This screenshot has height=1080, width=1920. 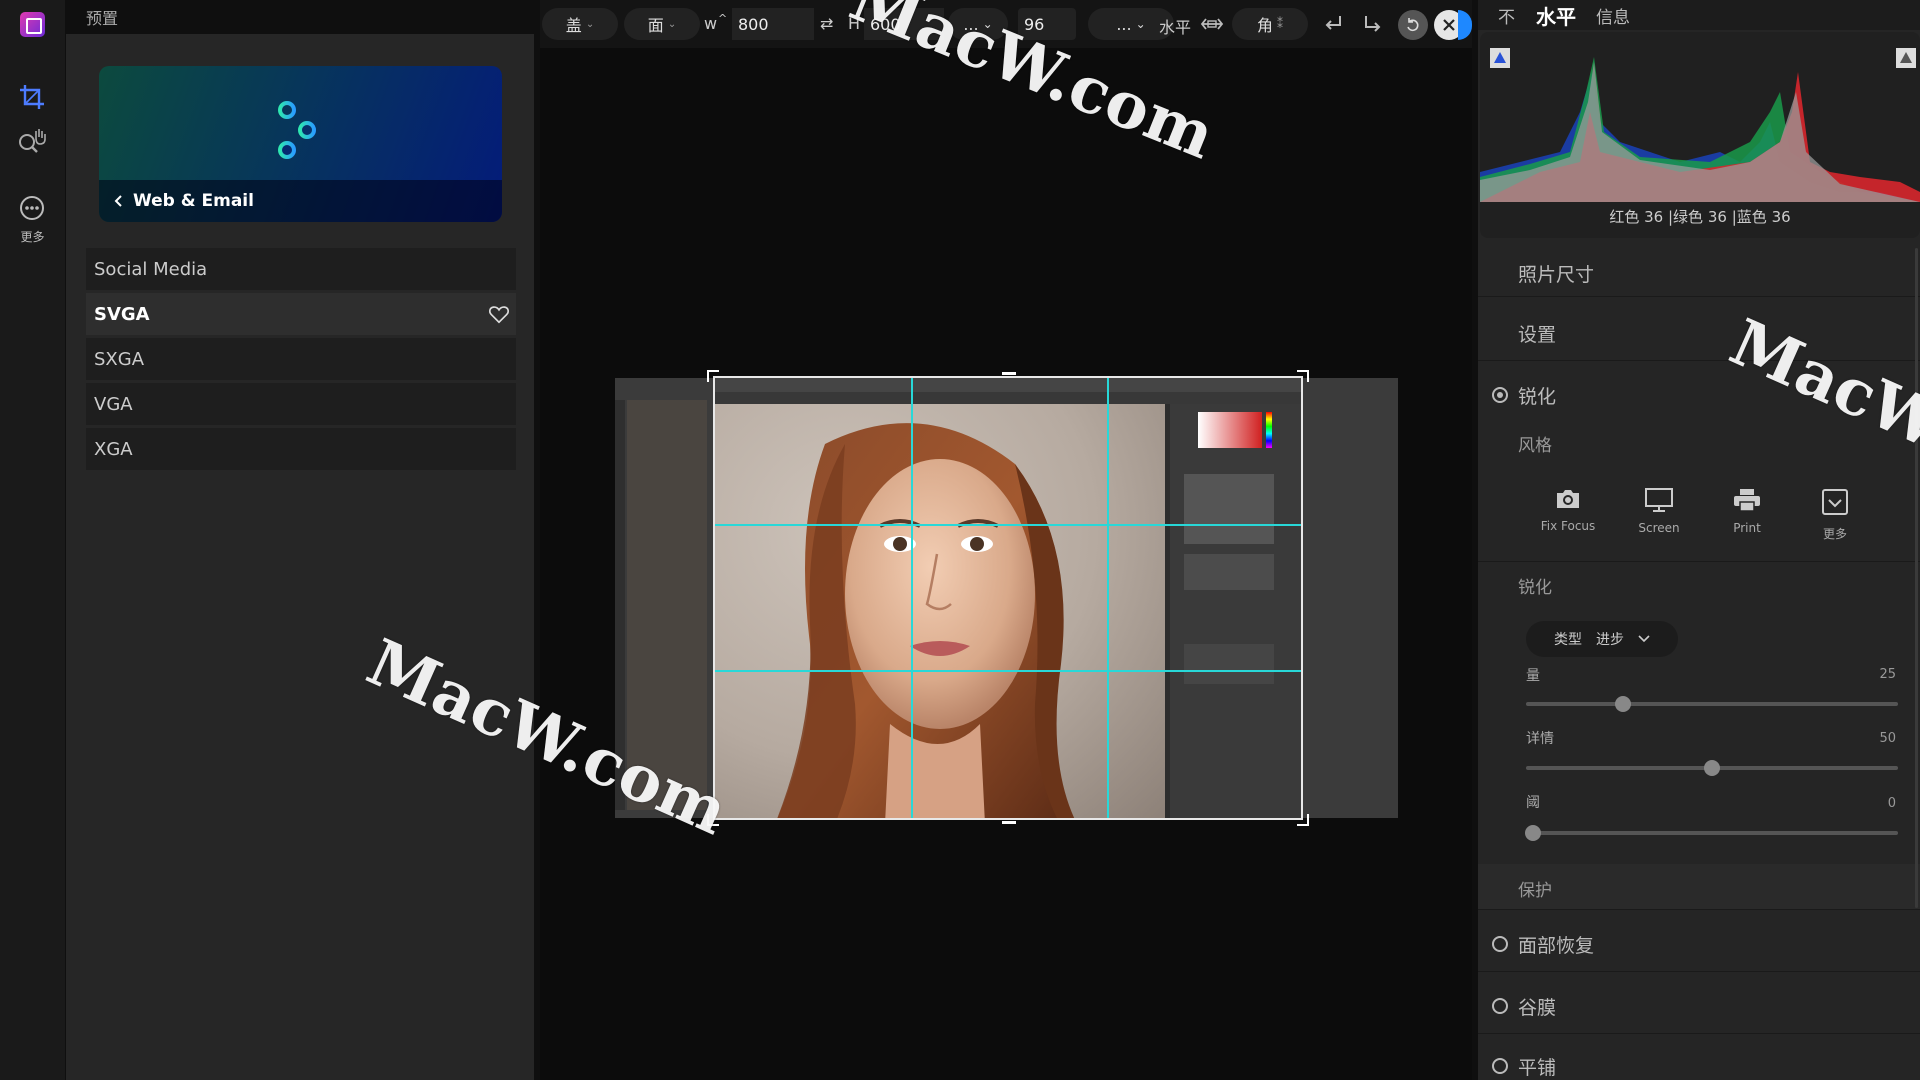 I want to click on amount-slider, so click(x=1712, y=704).